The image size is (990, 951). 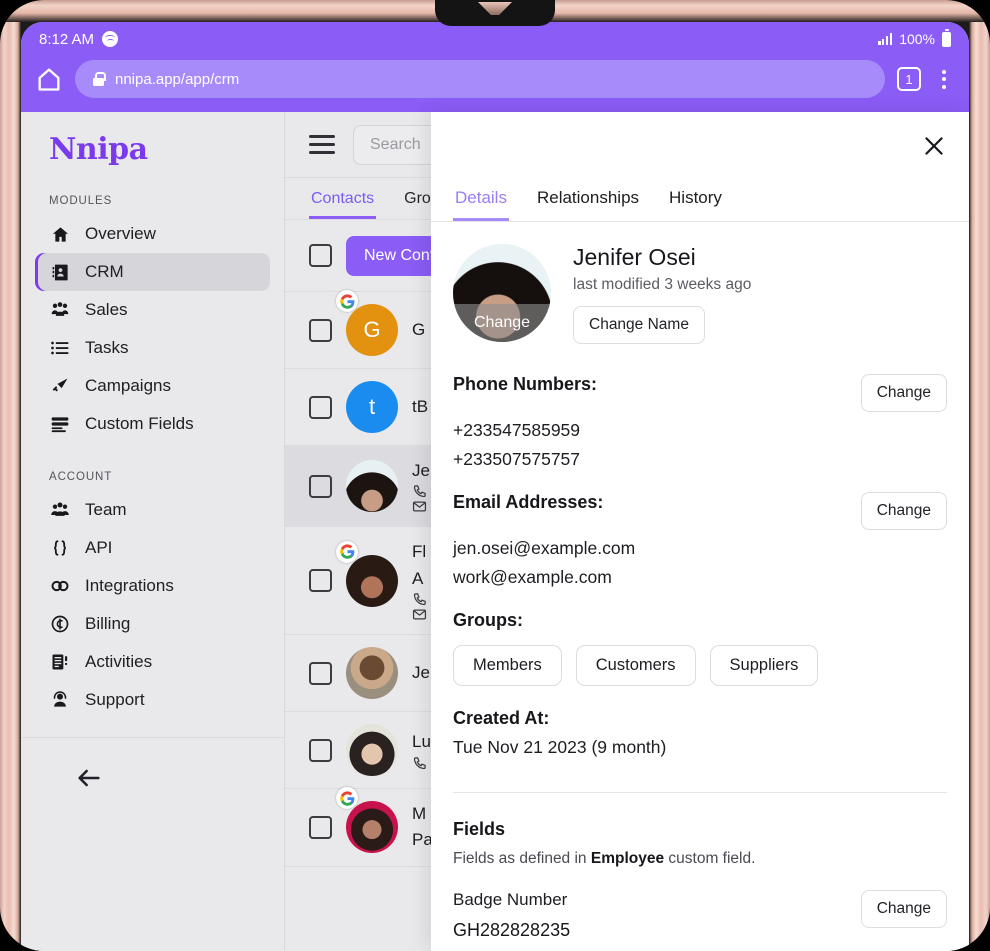 I want to click on home-icon, so click(x=49, y=79).